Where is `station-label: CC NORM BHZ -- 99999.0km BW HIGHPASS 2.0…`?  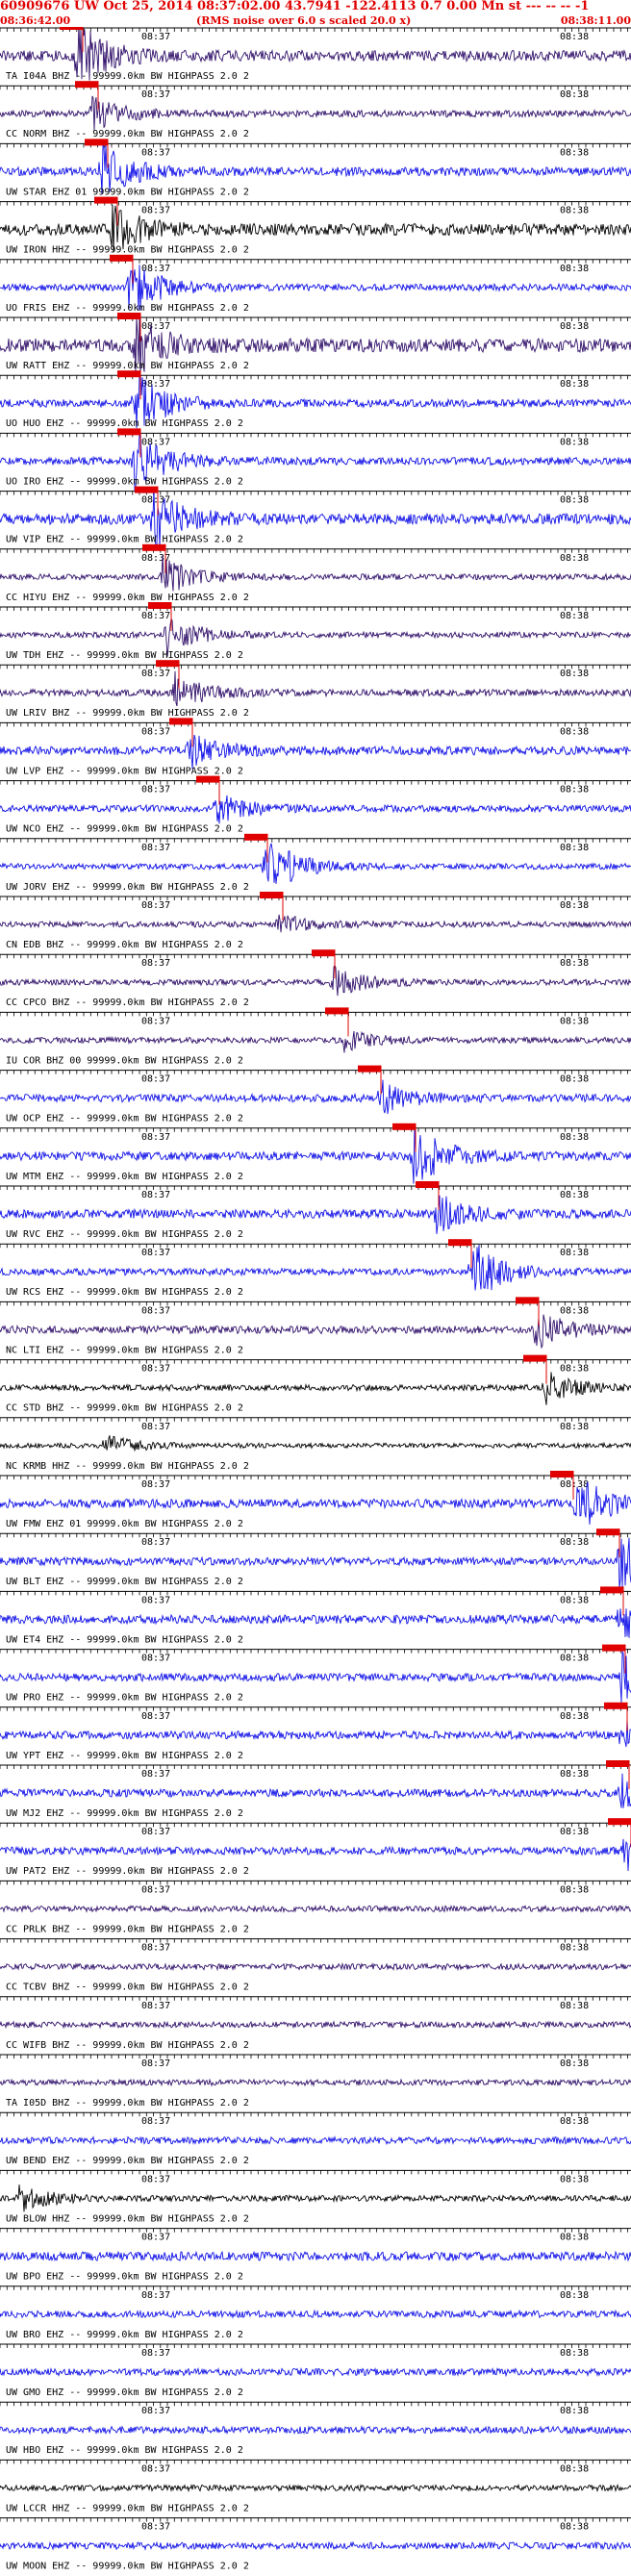 station-label: CC NORM BHZ -- 99999.0km BW HIGHPASS 2.0… is located at coordinates (127, 134).